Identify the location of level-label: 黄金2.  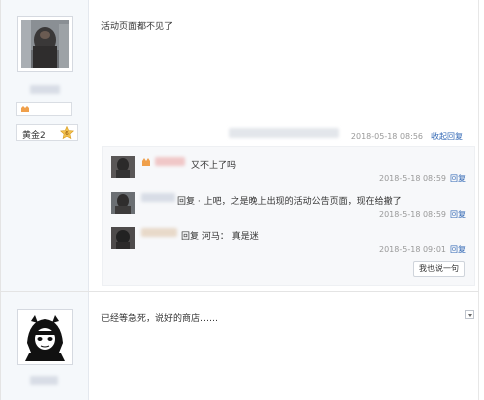
(34, 136).